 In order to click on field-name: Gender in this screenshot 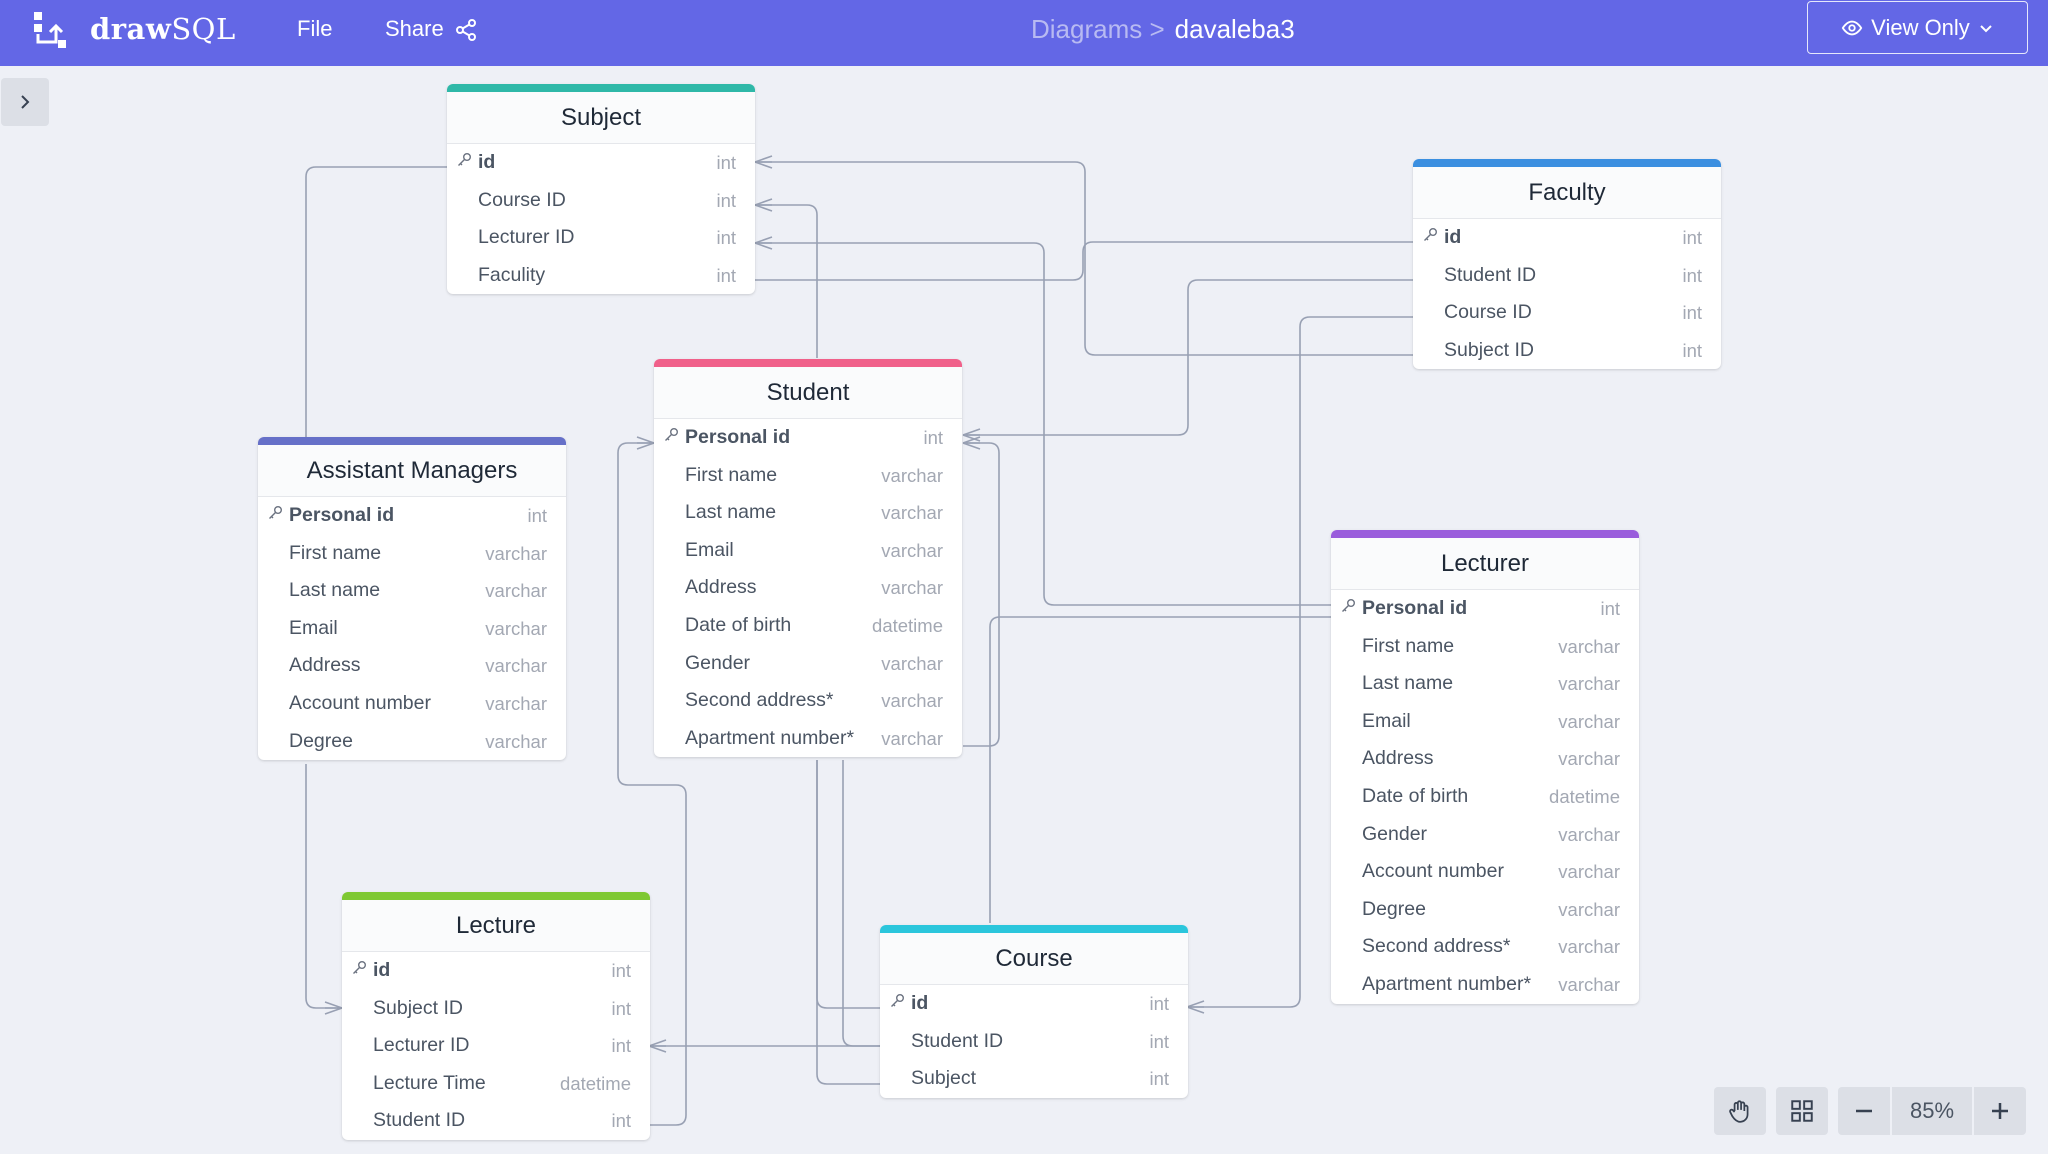, I will do `click(718, 662)`.